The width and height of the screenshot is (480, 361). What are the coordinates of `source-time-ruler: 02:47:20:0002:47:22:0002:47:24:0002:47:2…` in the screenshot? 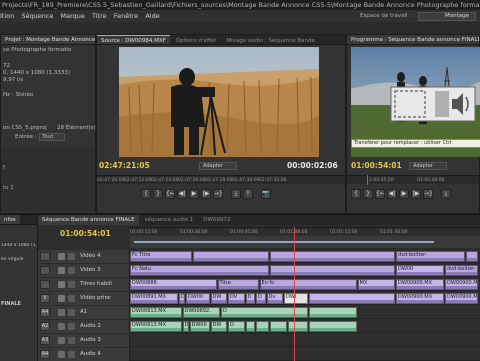 It's located at (221, 179).